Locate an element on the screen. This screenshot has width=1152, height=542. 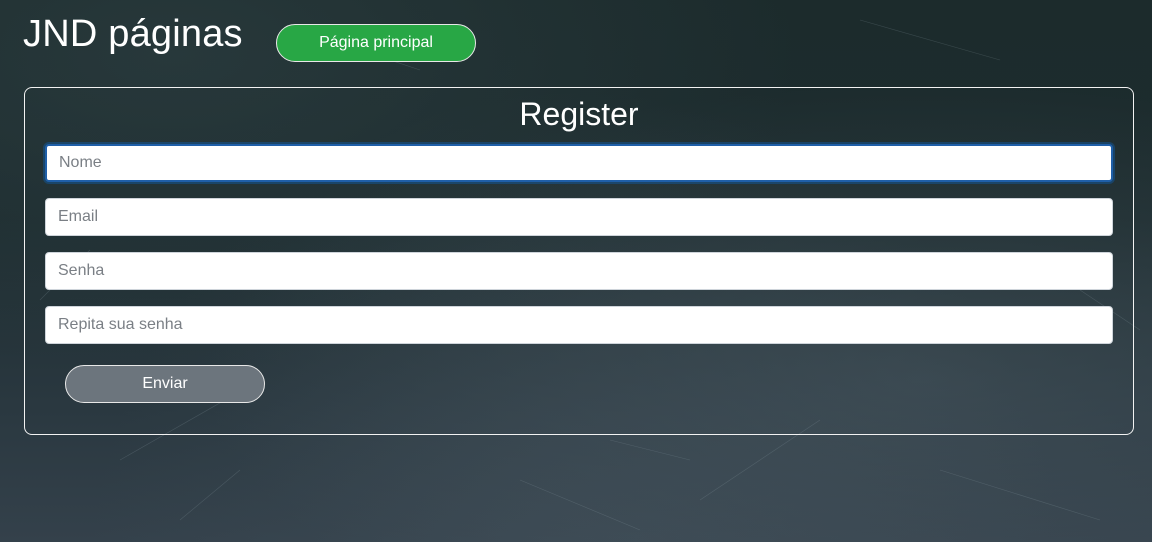
submit-button: Enviar is located at coordinates (165, 384).